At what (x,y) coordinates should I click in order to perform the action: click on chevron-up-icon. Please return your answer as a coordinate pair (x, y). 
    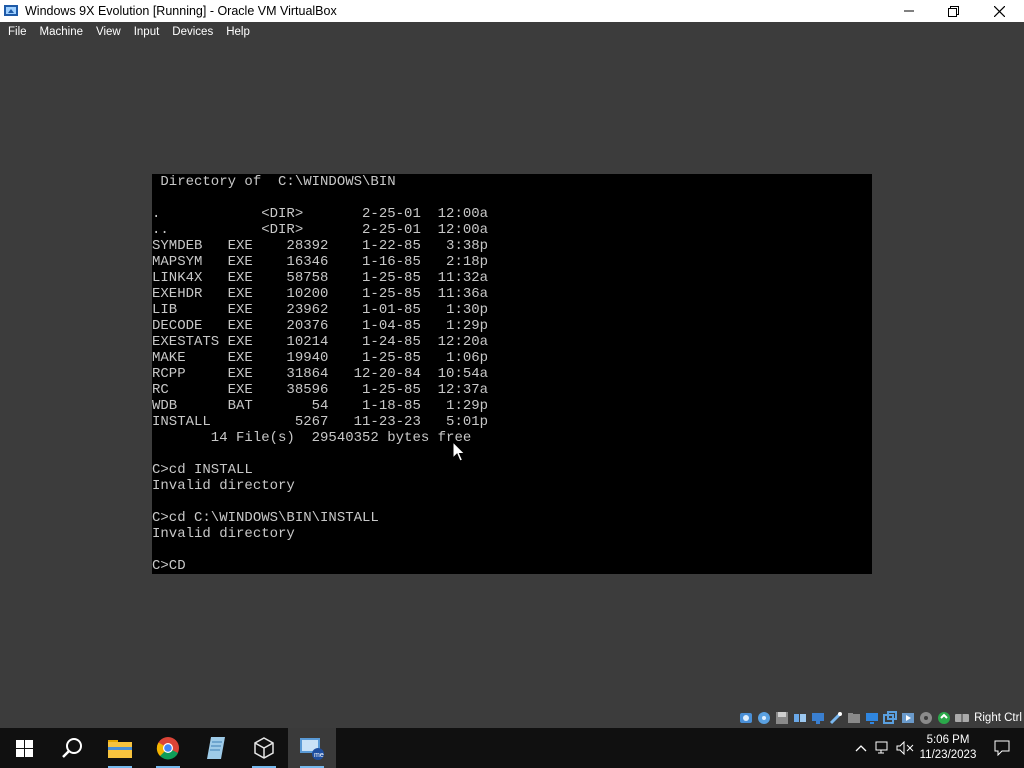
    Looking at the image, I should click on (861, 748).